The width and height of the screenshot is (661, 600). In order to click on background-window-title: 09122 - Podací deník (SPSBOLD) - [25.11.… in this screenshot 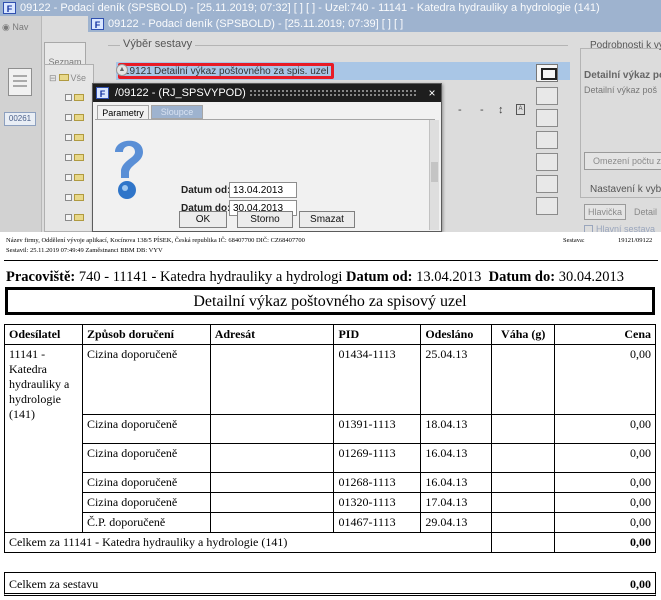, I will do `click(310, 8)`.